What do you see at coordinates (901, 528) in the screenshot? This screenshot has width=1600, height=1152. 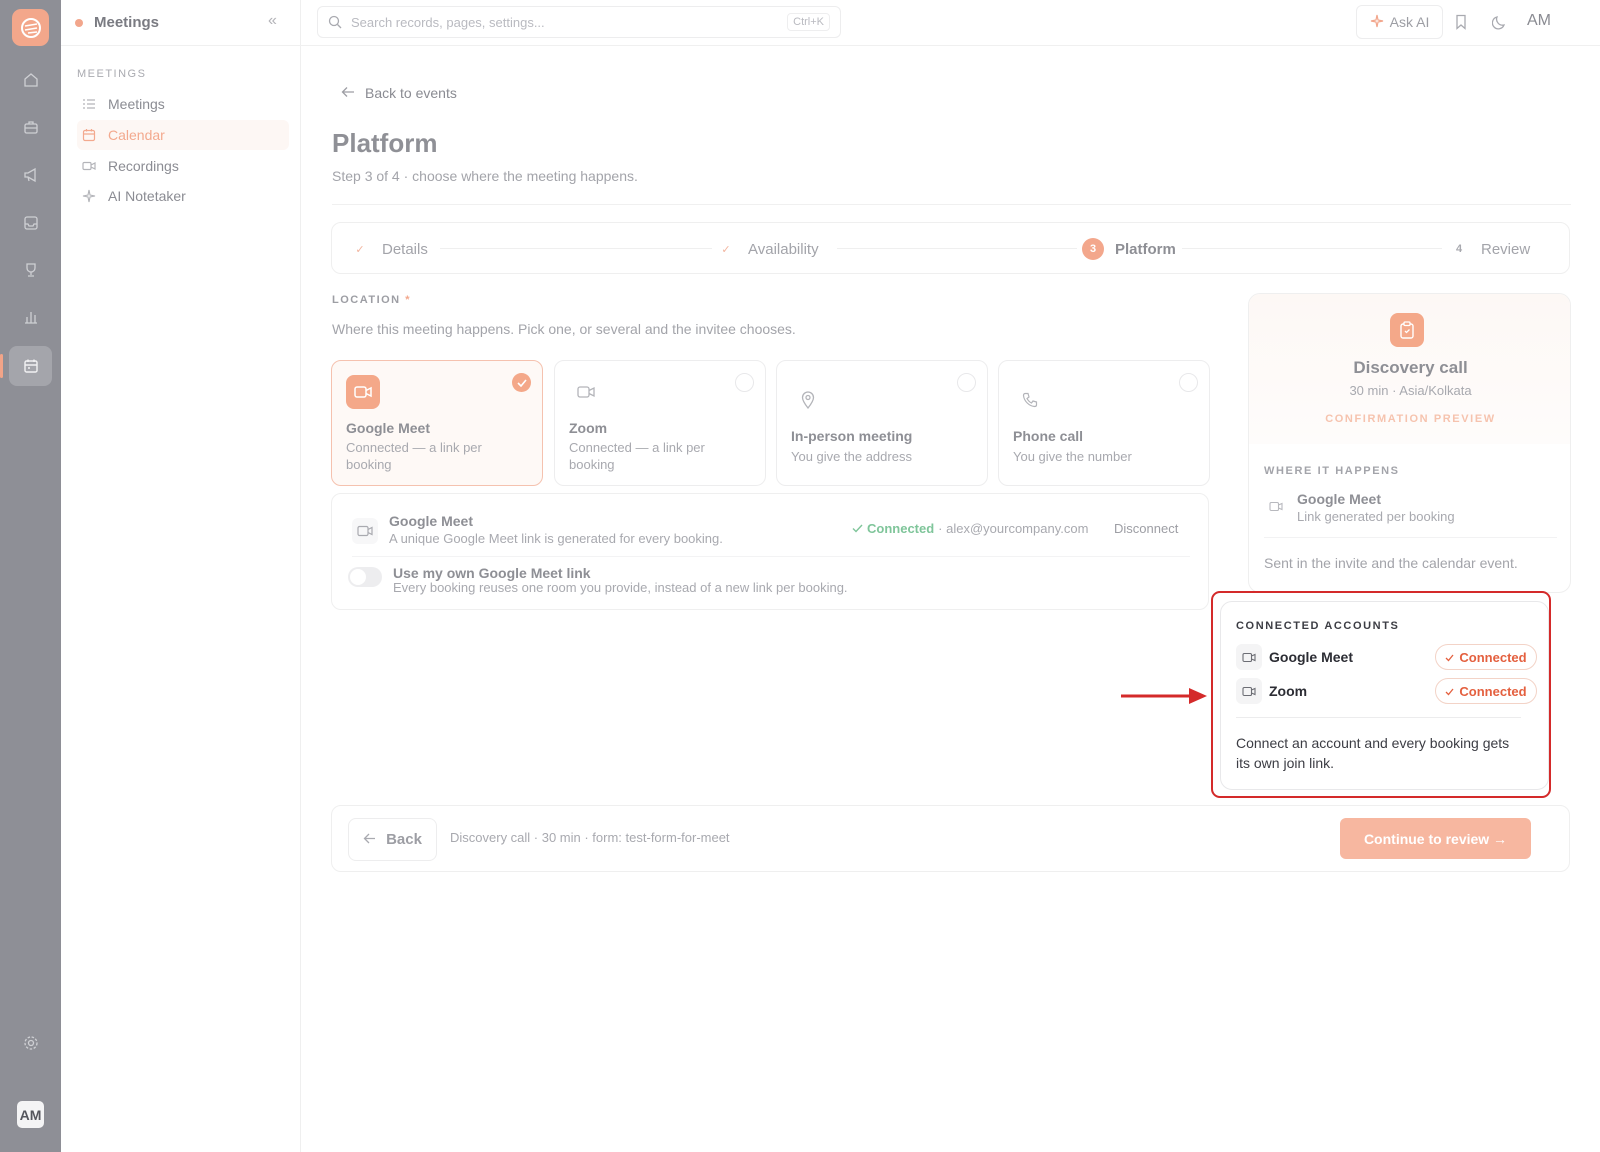 I see `status-text: Connected` at bounding box center [901, 528].